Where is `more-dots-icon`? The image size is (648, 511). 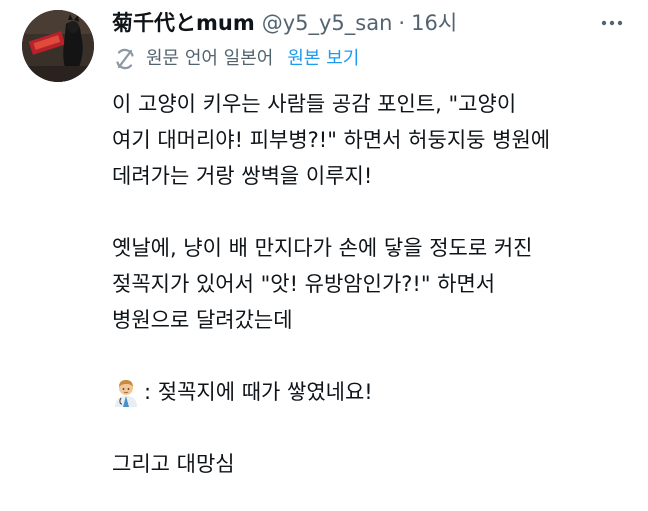 more-dots-icon is located at coordinates (612, 23).